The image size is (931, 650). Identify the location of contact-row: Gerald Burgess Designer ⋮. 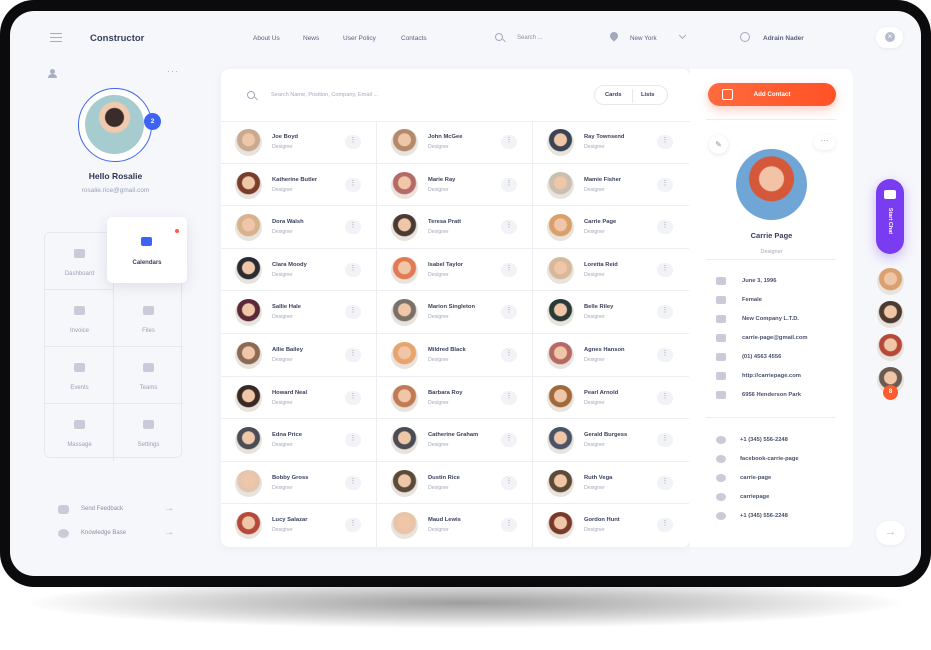
(611, 440).